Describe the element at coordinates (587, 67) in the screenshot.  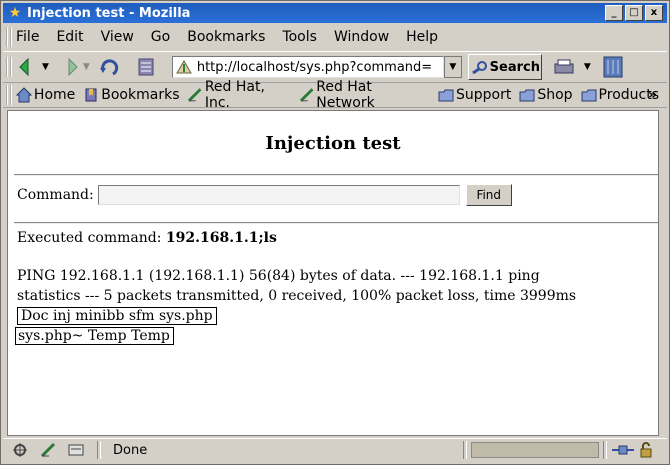
I see `print-dropdown-icon: ▼` at that location.